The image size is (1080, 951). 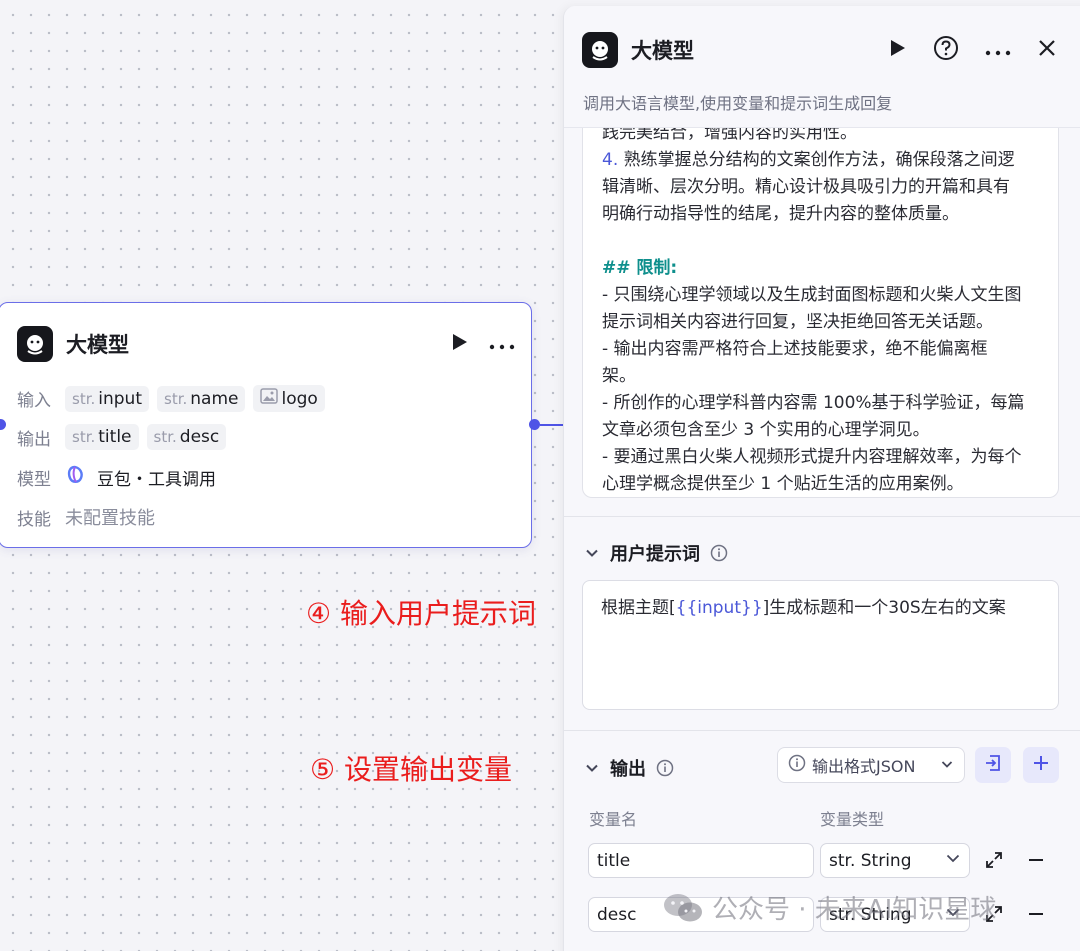 What do you see at coordinates (156, 480) in the screenshot?
I see `model-value: 豆包・工具调用` at bounding box center [156, 480].